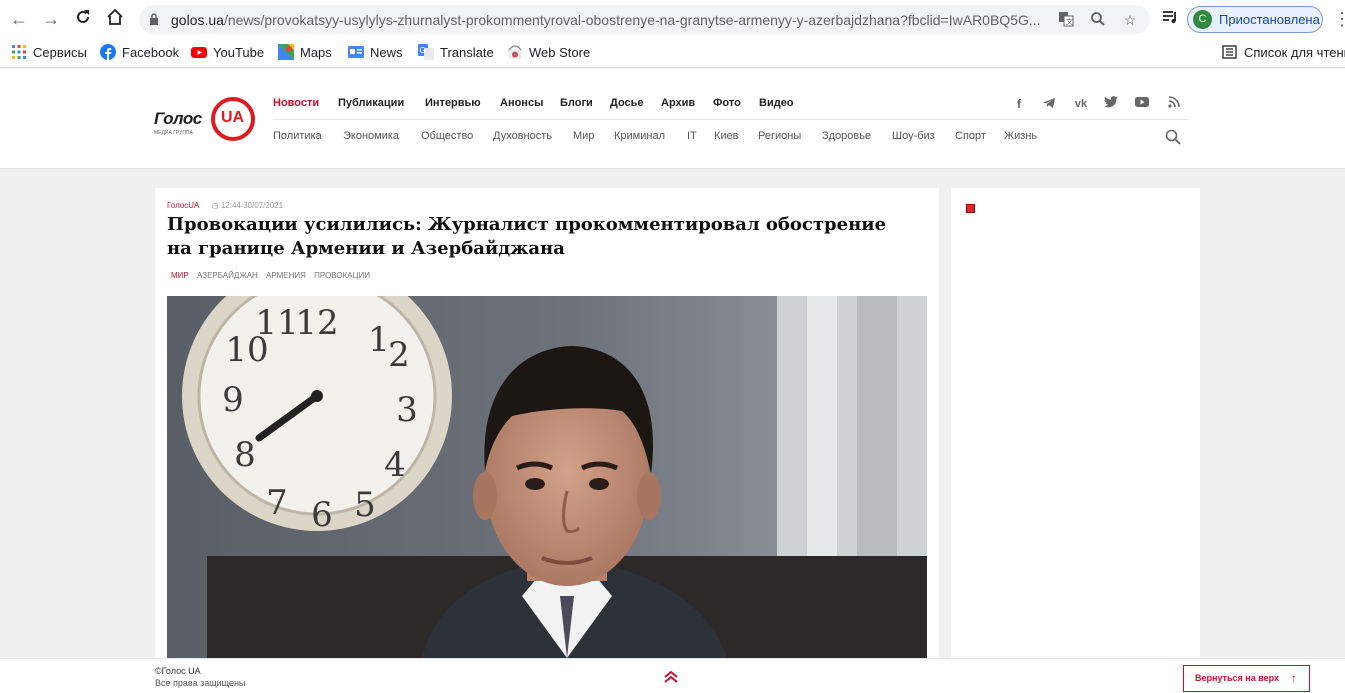 Image resolution: width=1345 pixels, height=693 pixels. What do you see at coordinates (173, 133) in the screenshot?
I see `logo-subtitle: МЕДИА ГРУППА` at bounding box center [173, 133].